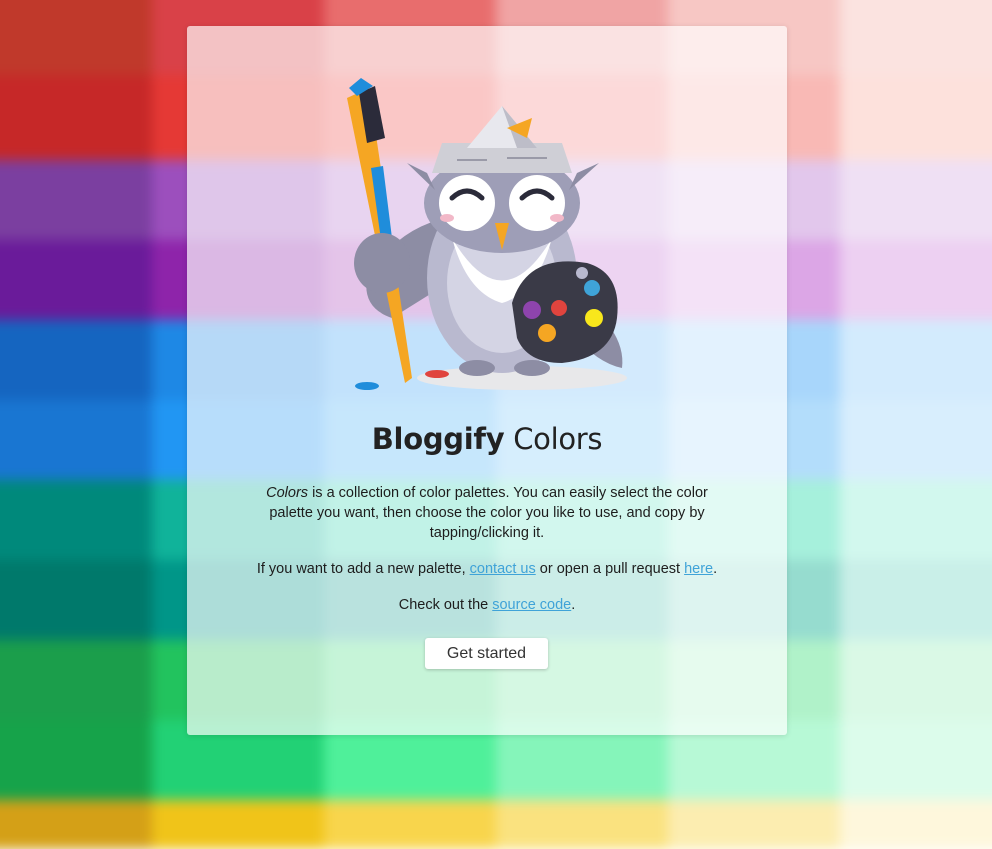 The height and width of the screenshot is (849, 992). What do you see at coordinates (438, 439) in the screenshot?
I see `brand-name: Bloggify` at bounding box center [438, 439].